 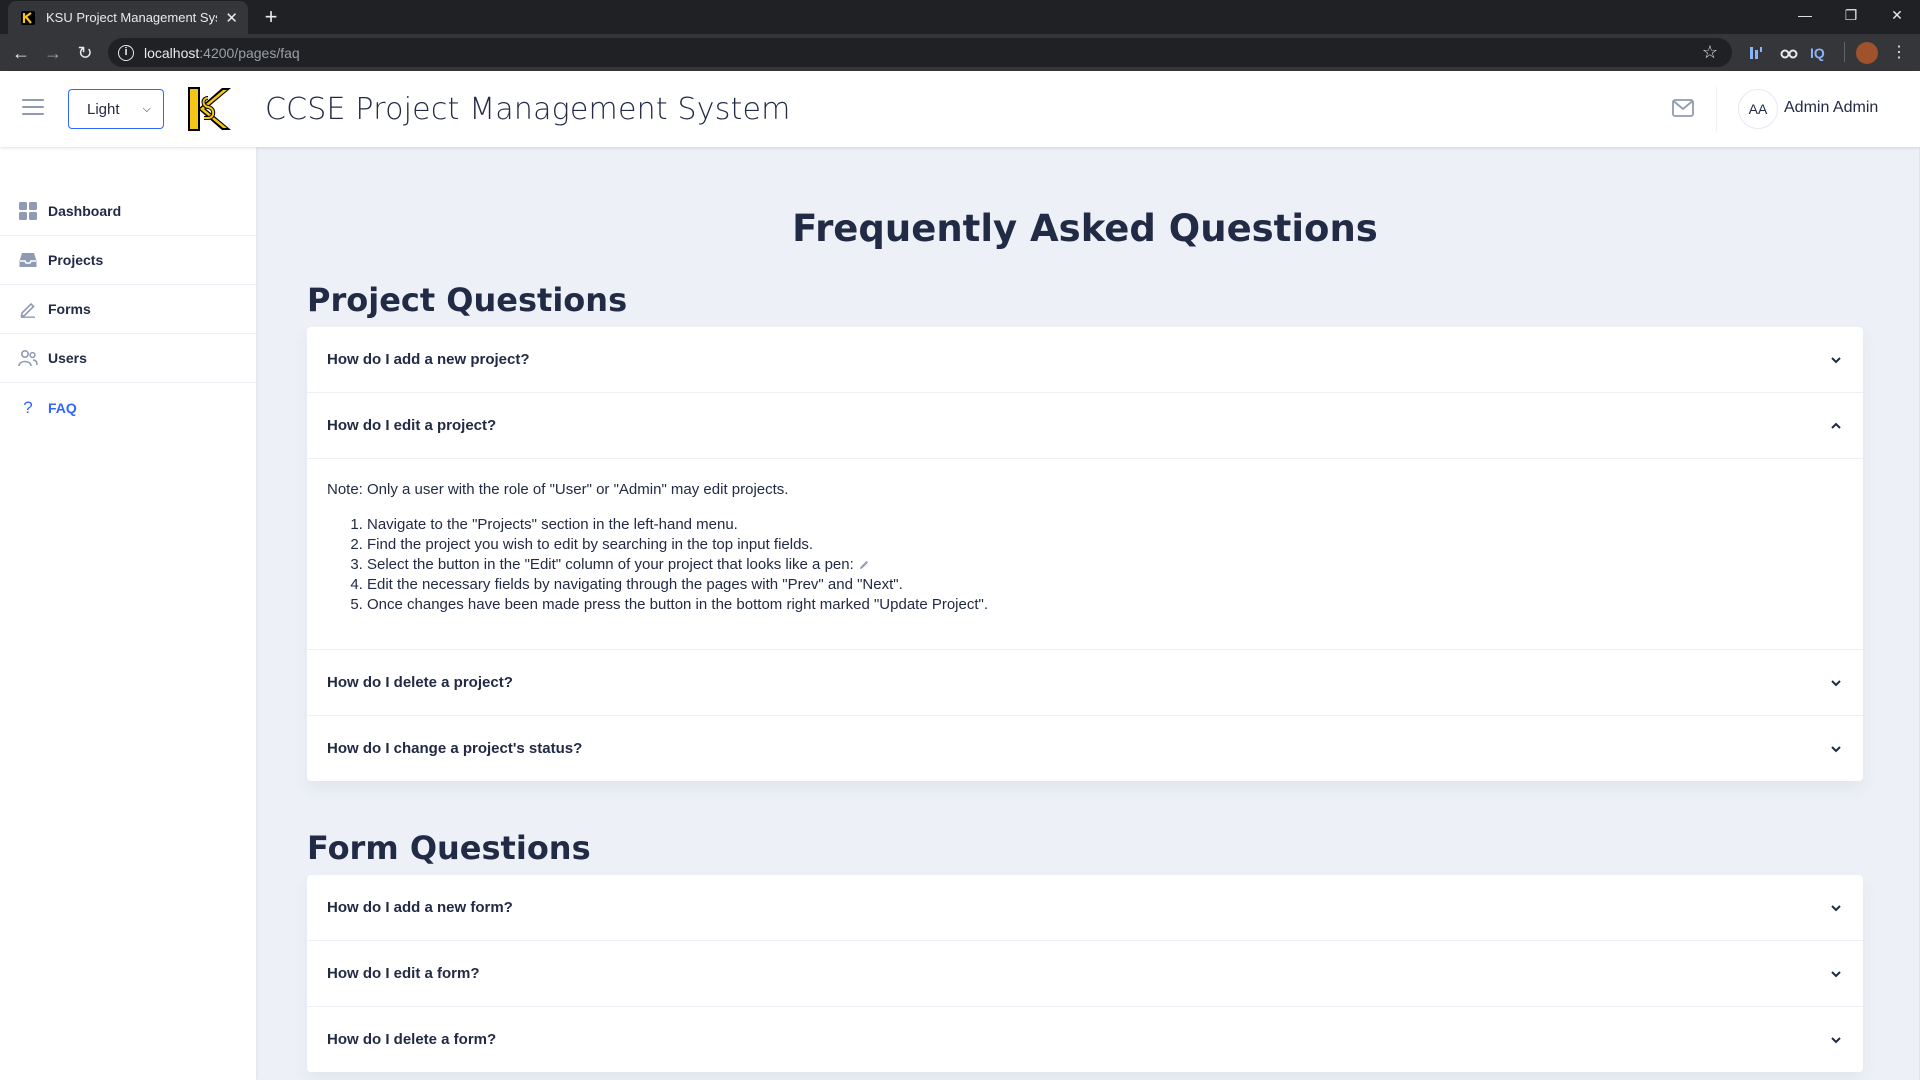 What do you see at coordinates (1085, 425) in the screenshot?
I see `accordion-header: How do I edit a project?` at bounding box center [1085, 425].